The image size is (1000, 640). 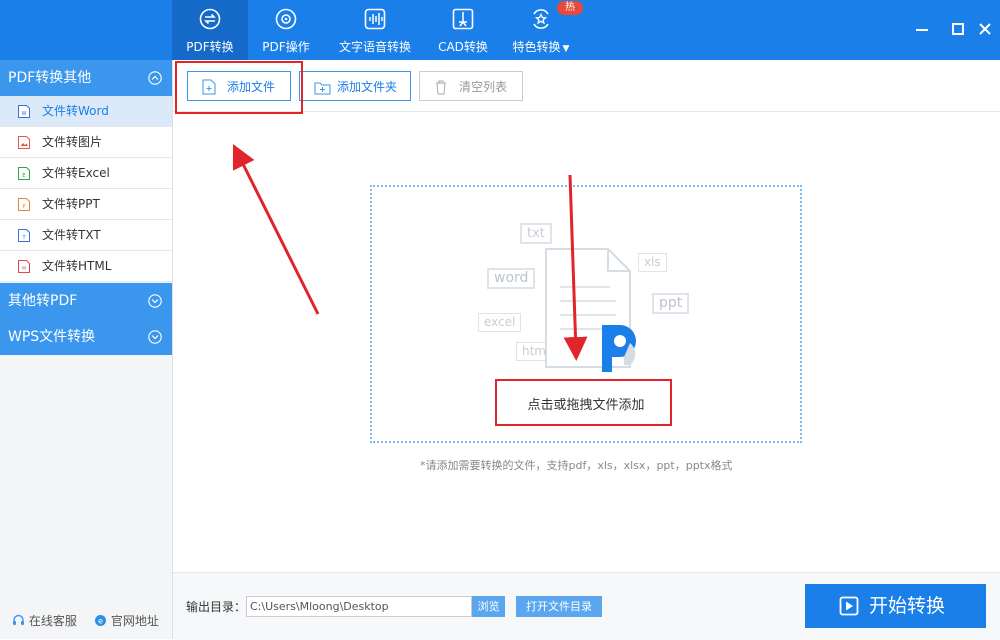 What do you see at coordinates (76, 173) in the screenshot?
I see `item-label: 文件转Excel` at bounding box center [76, 173].